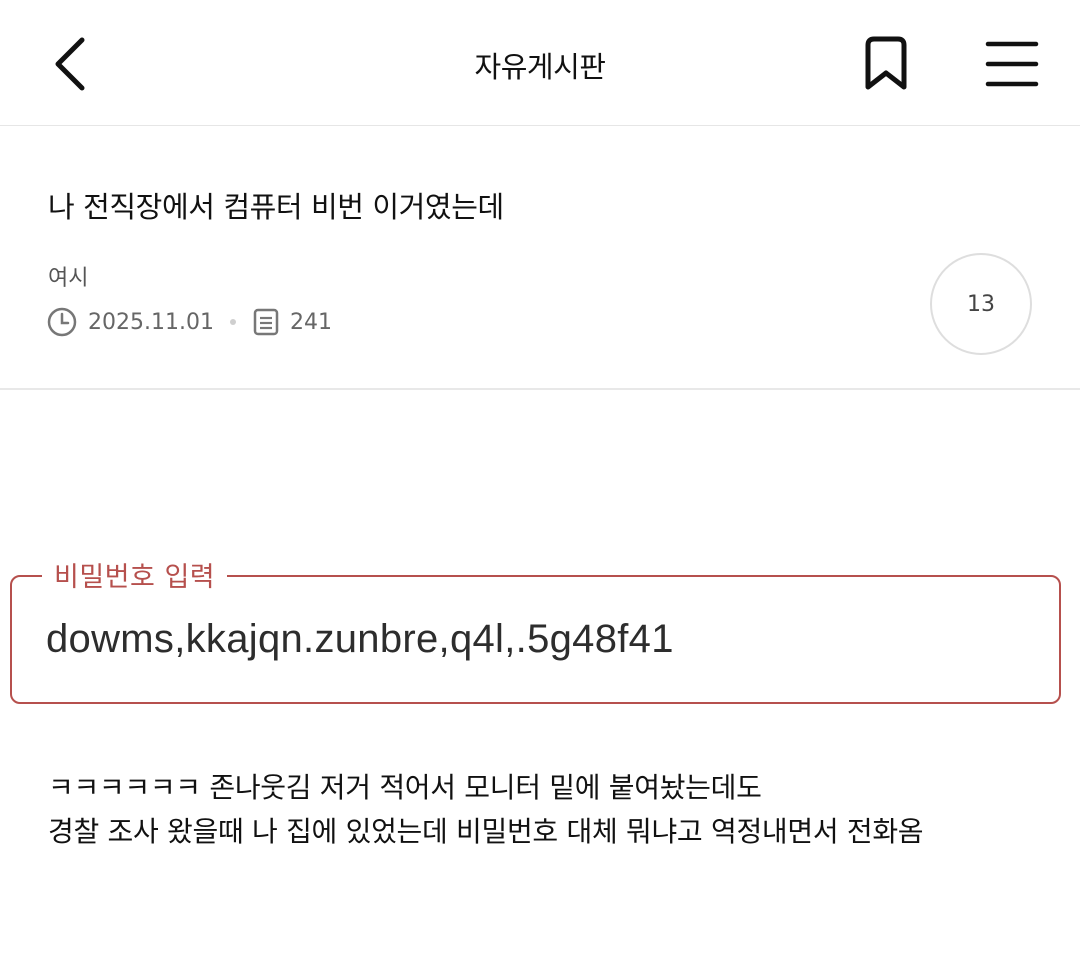 The image size is (1080, 967). Describe the element at coordinates (232, 322) in the screenshot. I see `meta-separator` at that location.